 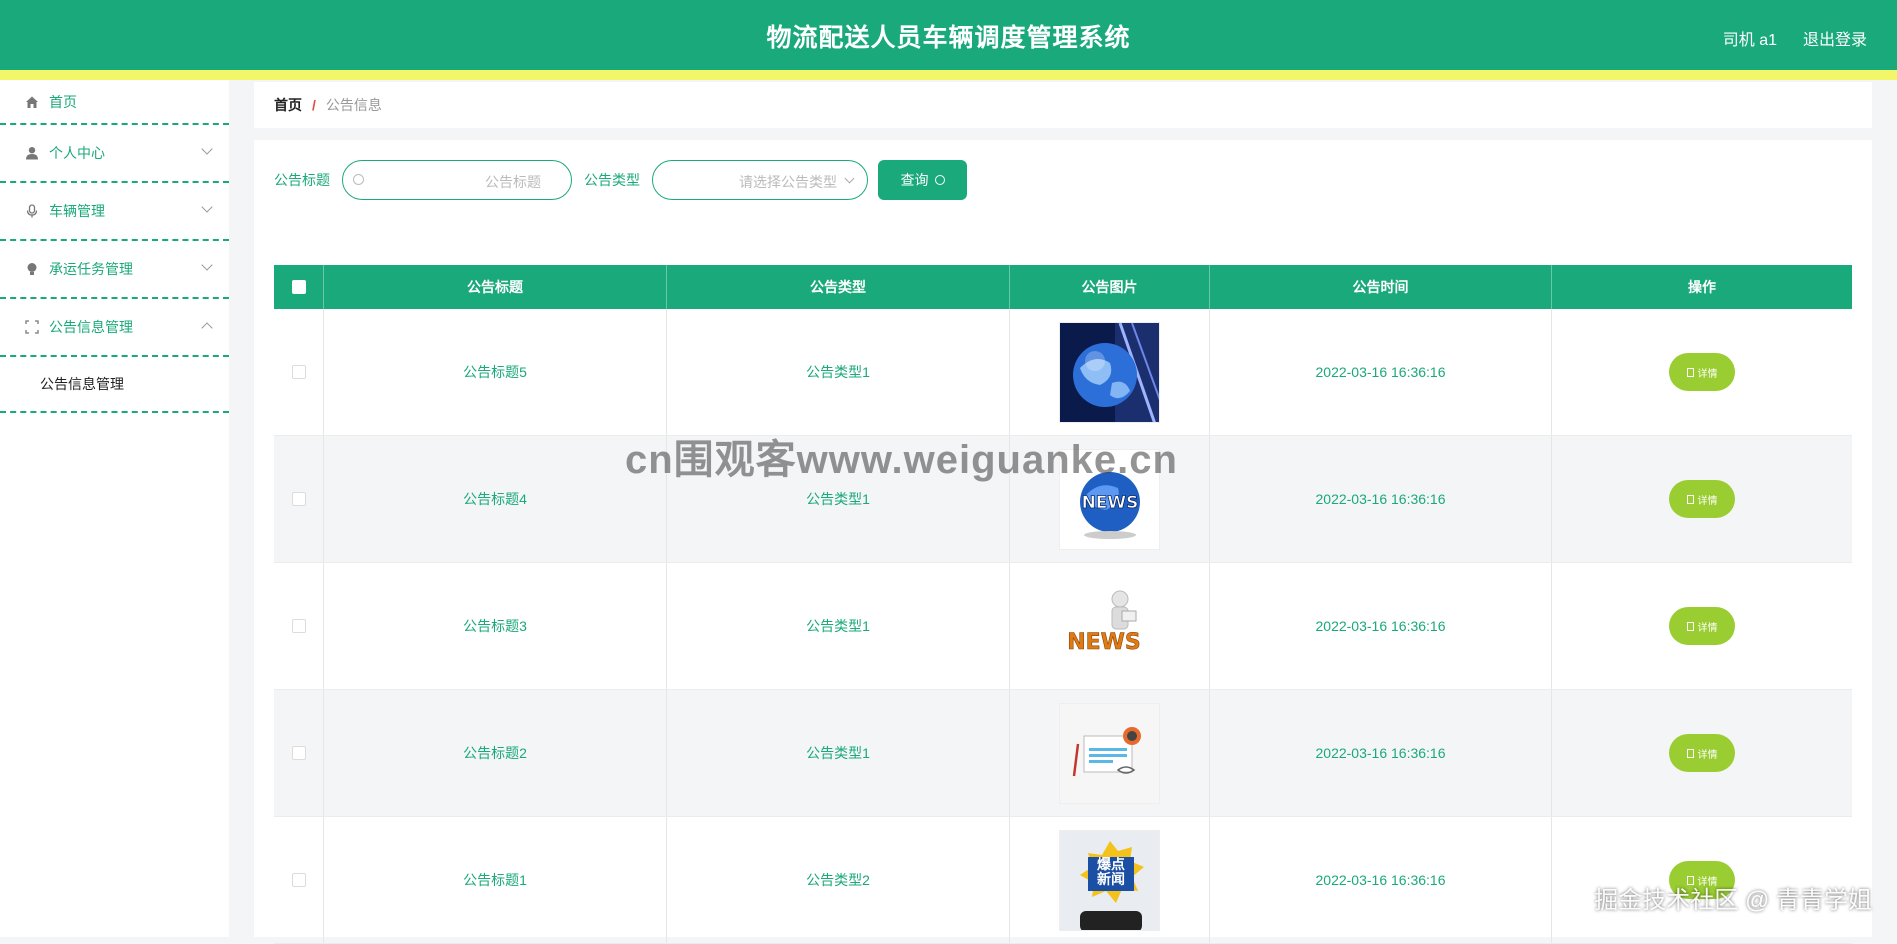 I want to click on cell-type: 公告类型2, so click(x=838, y=880).